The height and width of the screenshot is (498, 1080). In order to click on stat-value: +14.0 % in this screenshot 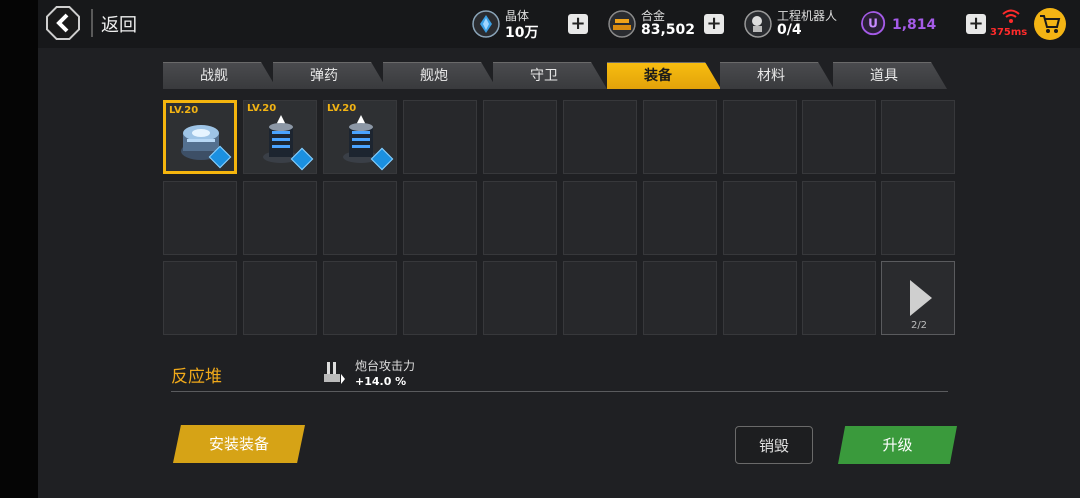, I will do `click(381, 381)`.